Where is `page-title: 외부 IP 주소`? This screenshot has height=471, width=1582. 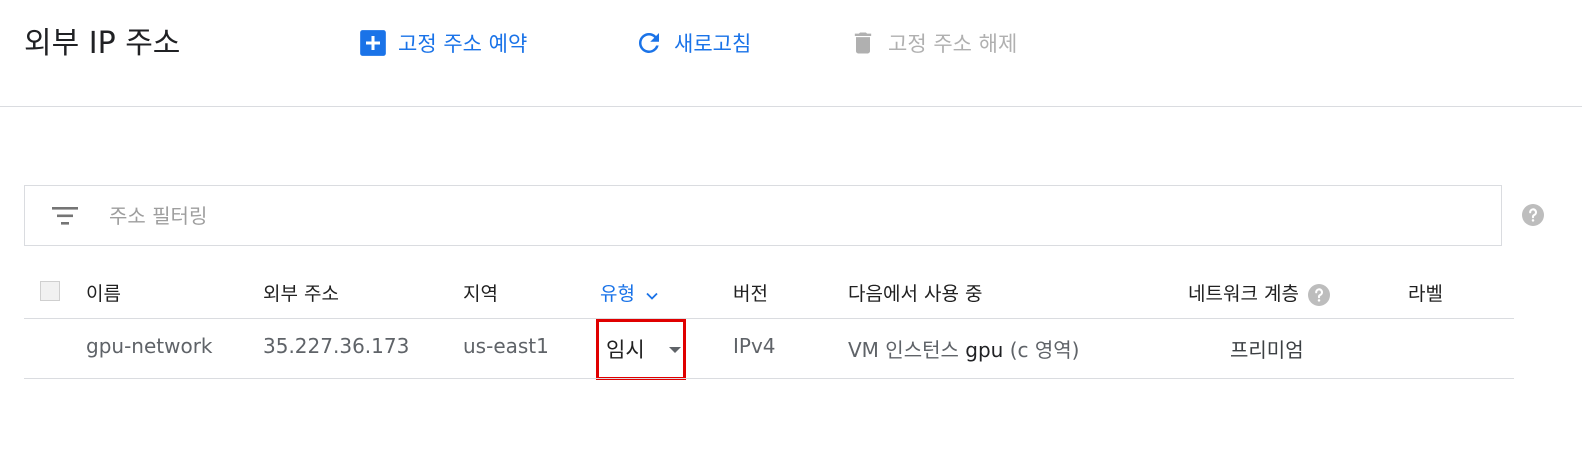 page-title: 외부 IP 주소 is located at coordinates (102, 43).